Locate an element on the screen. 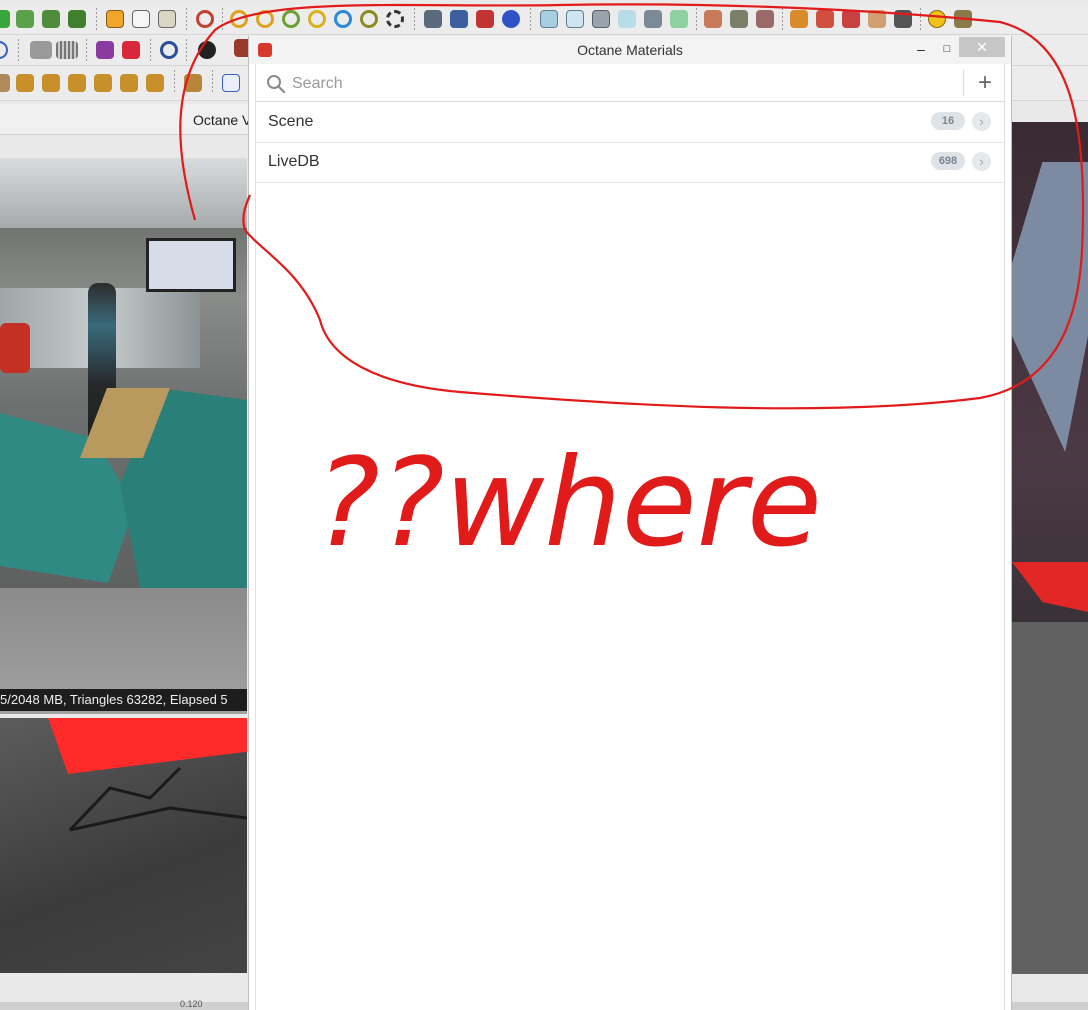  octane-render-view is located at coordinates (123, 436).